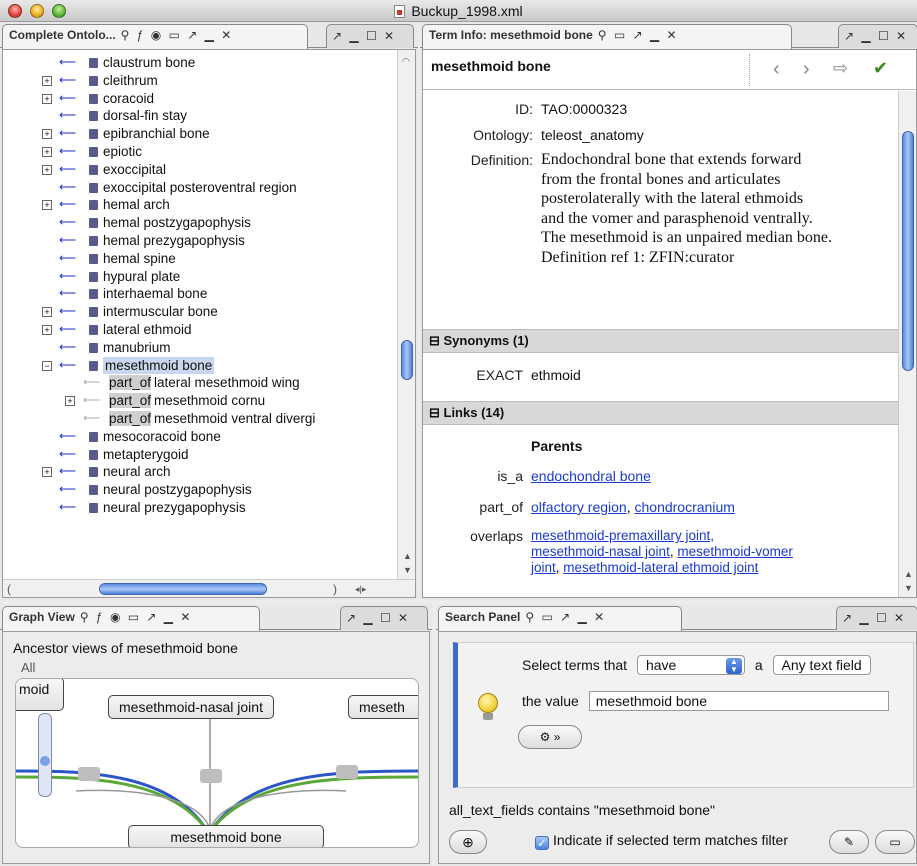  I want to click on checkmark-icon: ✔, so click(880, 68).